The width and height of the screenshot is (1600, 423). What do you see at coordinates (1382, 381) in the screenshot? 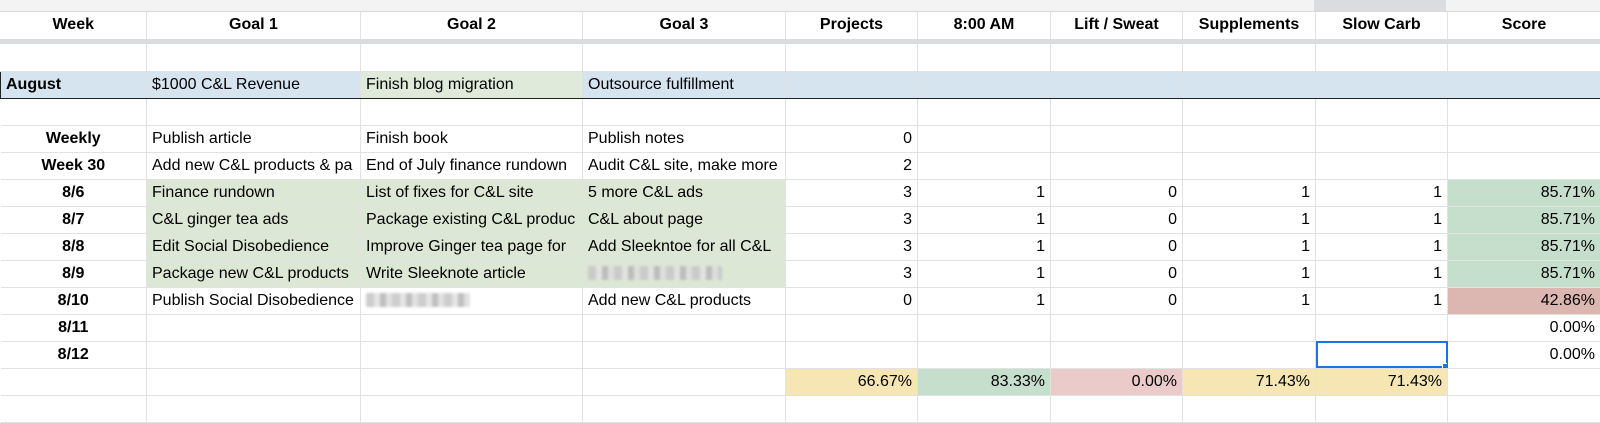
I see `summary-slow-carb: 71.43%` at bounding box center [1382, 381].